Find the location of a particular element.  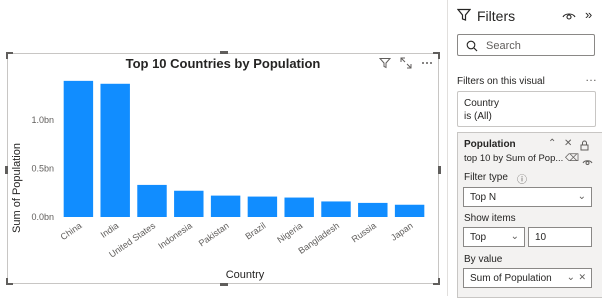

bar-bangladesh is located at coordinates (336, 209).